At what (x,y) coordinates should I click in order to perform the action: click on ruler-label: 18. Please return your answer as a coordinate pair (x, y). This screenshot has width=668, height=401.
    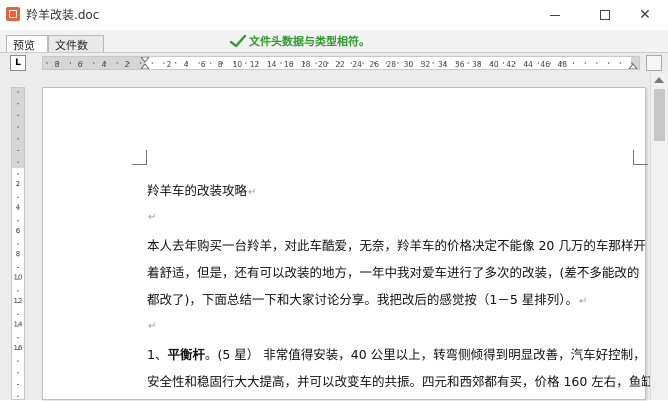
    Looking at the image, I should click on (306, 64).